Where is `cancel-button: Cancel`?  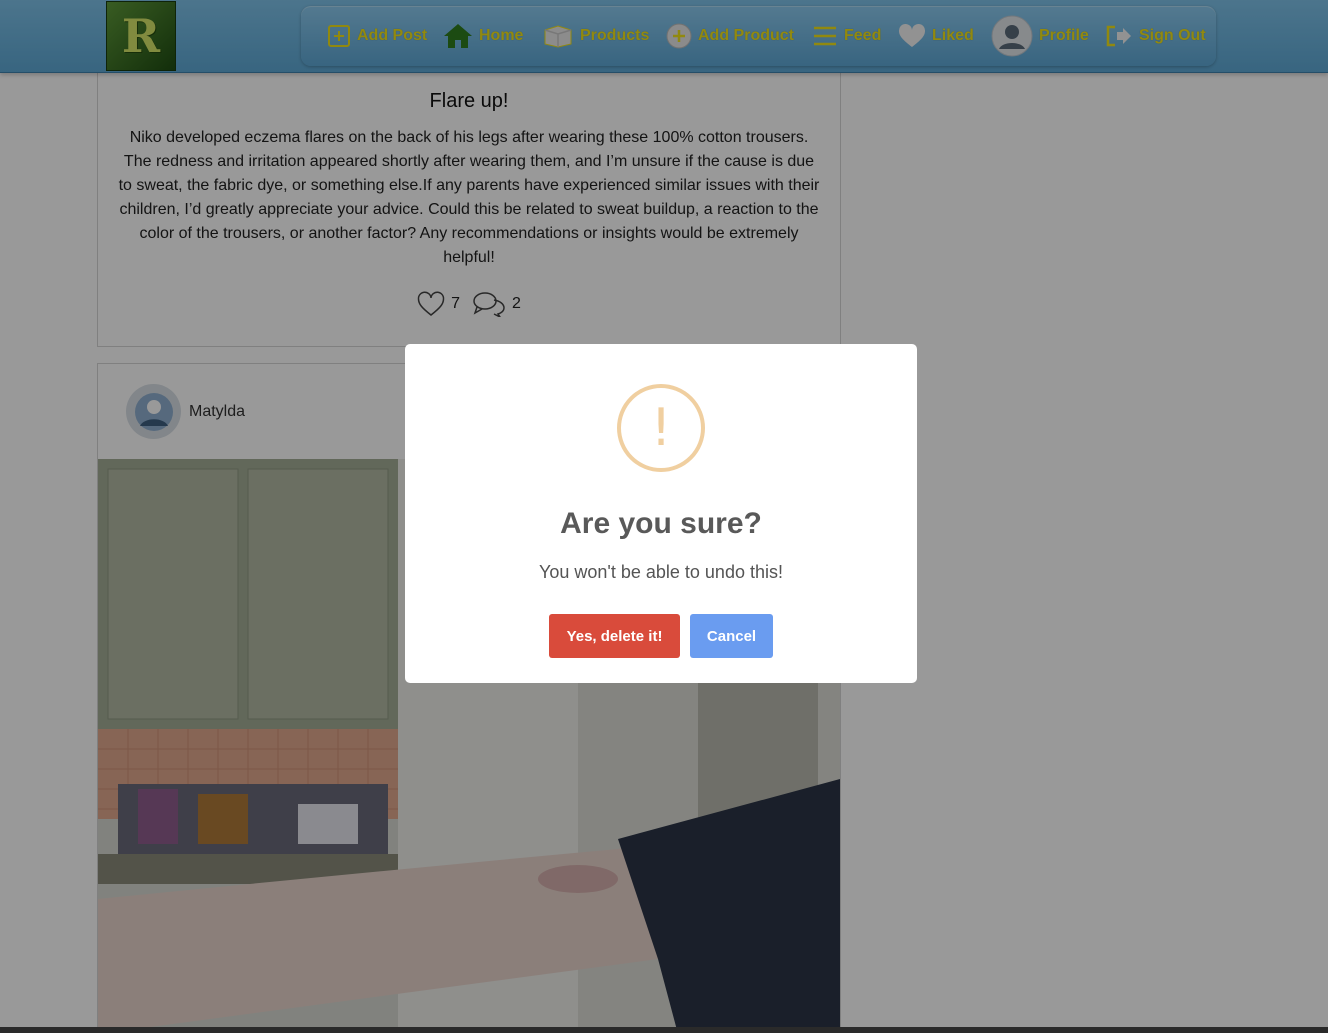
cancel-button: Cancel is located at coordinates (731, 636).